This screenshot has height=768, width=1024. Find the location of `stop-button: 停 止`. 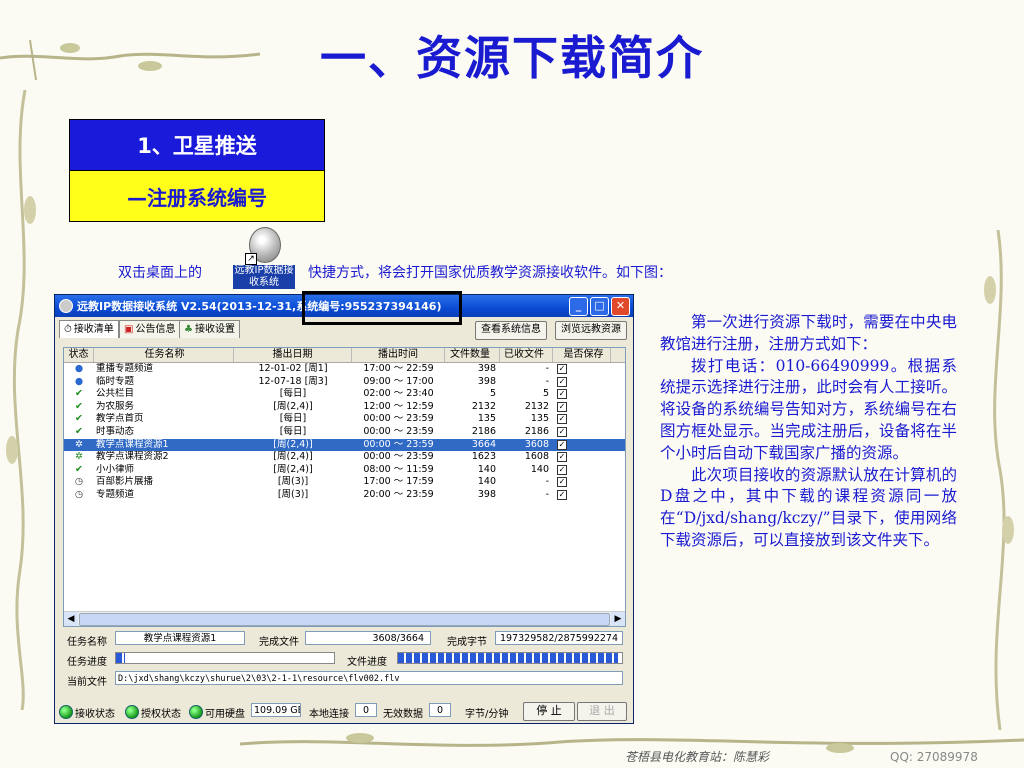

stop-button: 停 止 is located at coordinates (549, 711).